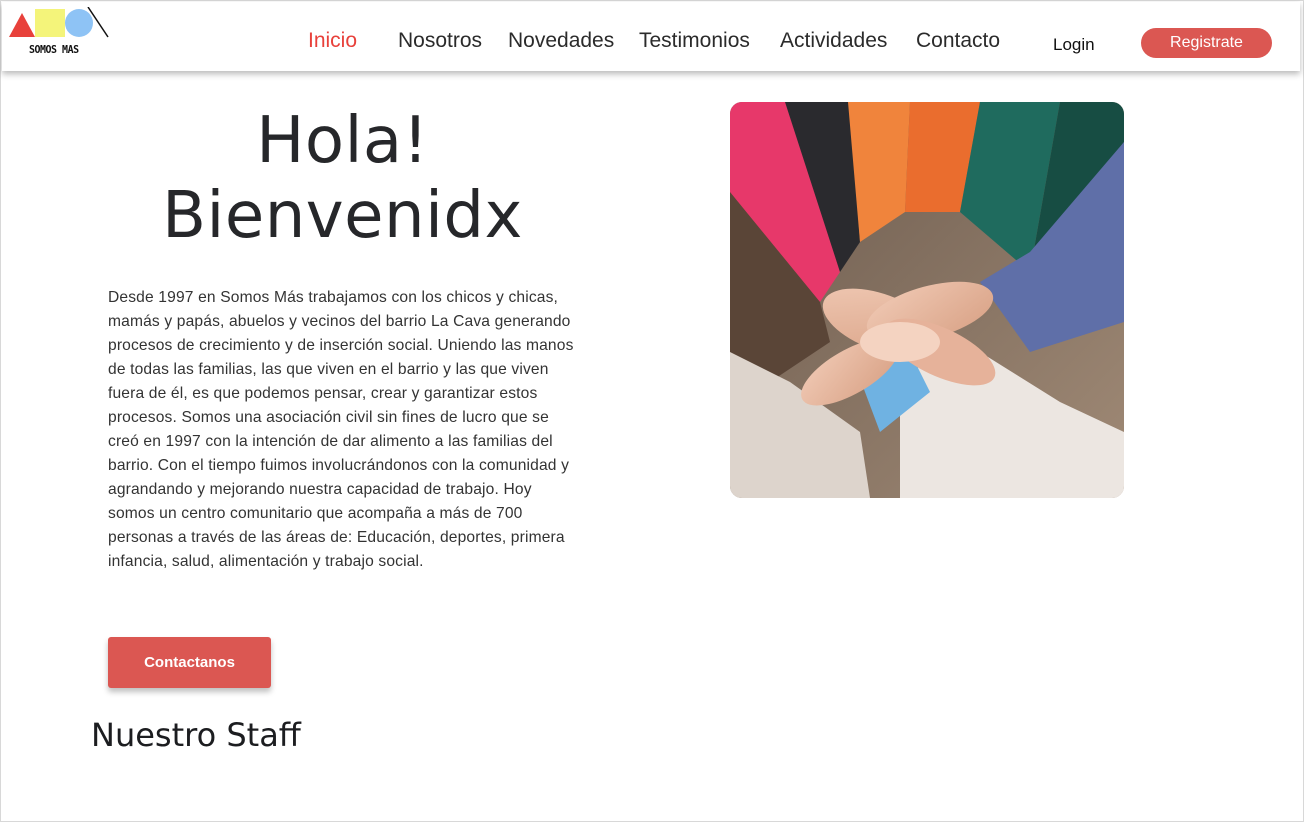 Image resolution: width=1304 pixels, height=822 pixels. I want to click on hero-hands-image, so click(927, 300).